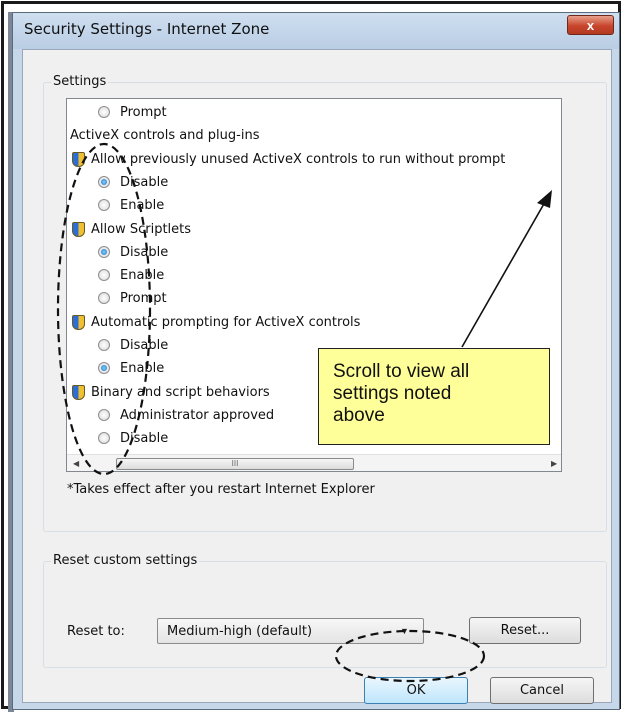 The height and width of the screenshot is (713, 626). What do you see at coordinates (590, 25) in the screenshot?
I see `close-button: x` at bounding box center [590, 25].